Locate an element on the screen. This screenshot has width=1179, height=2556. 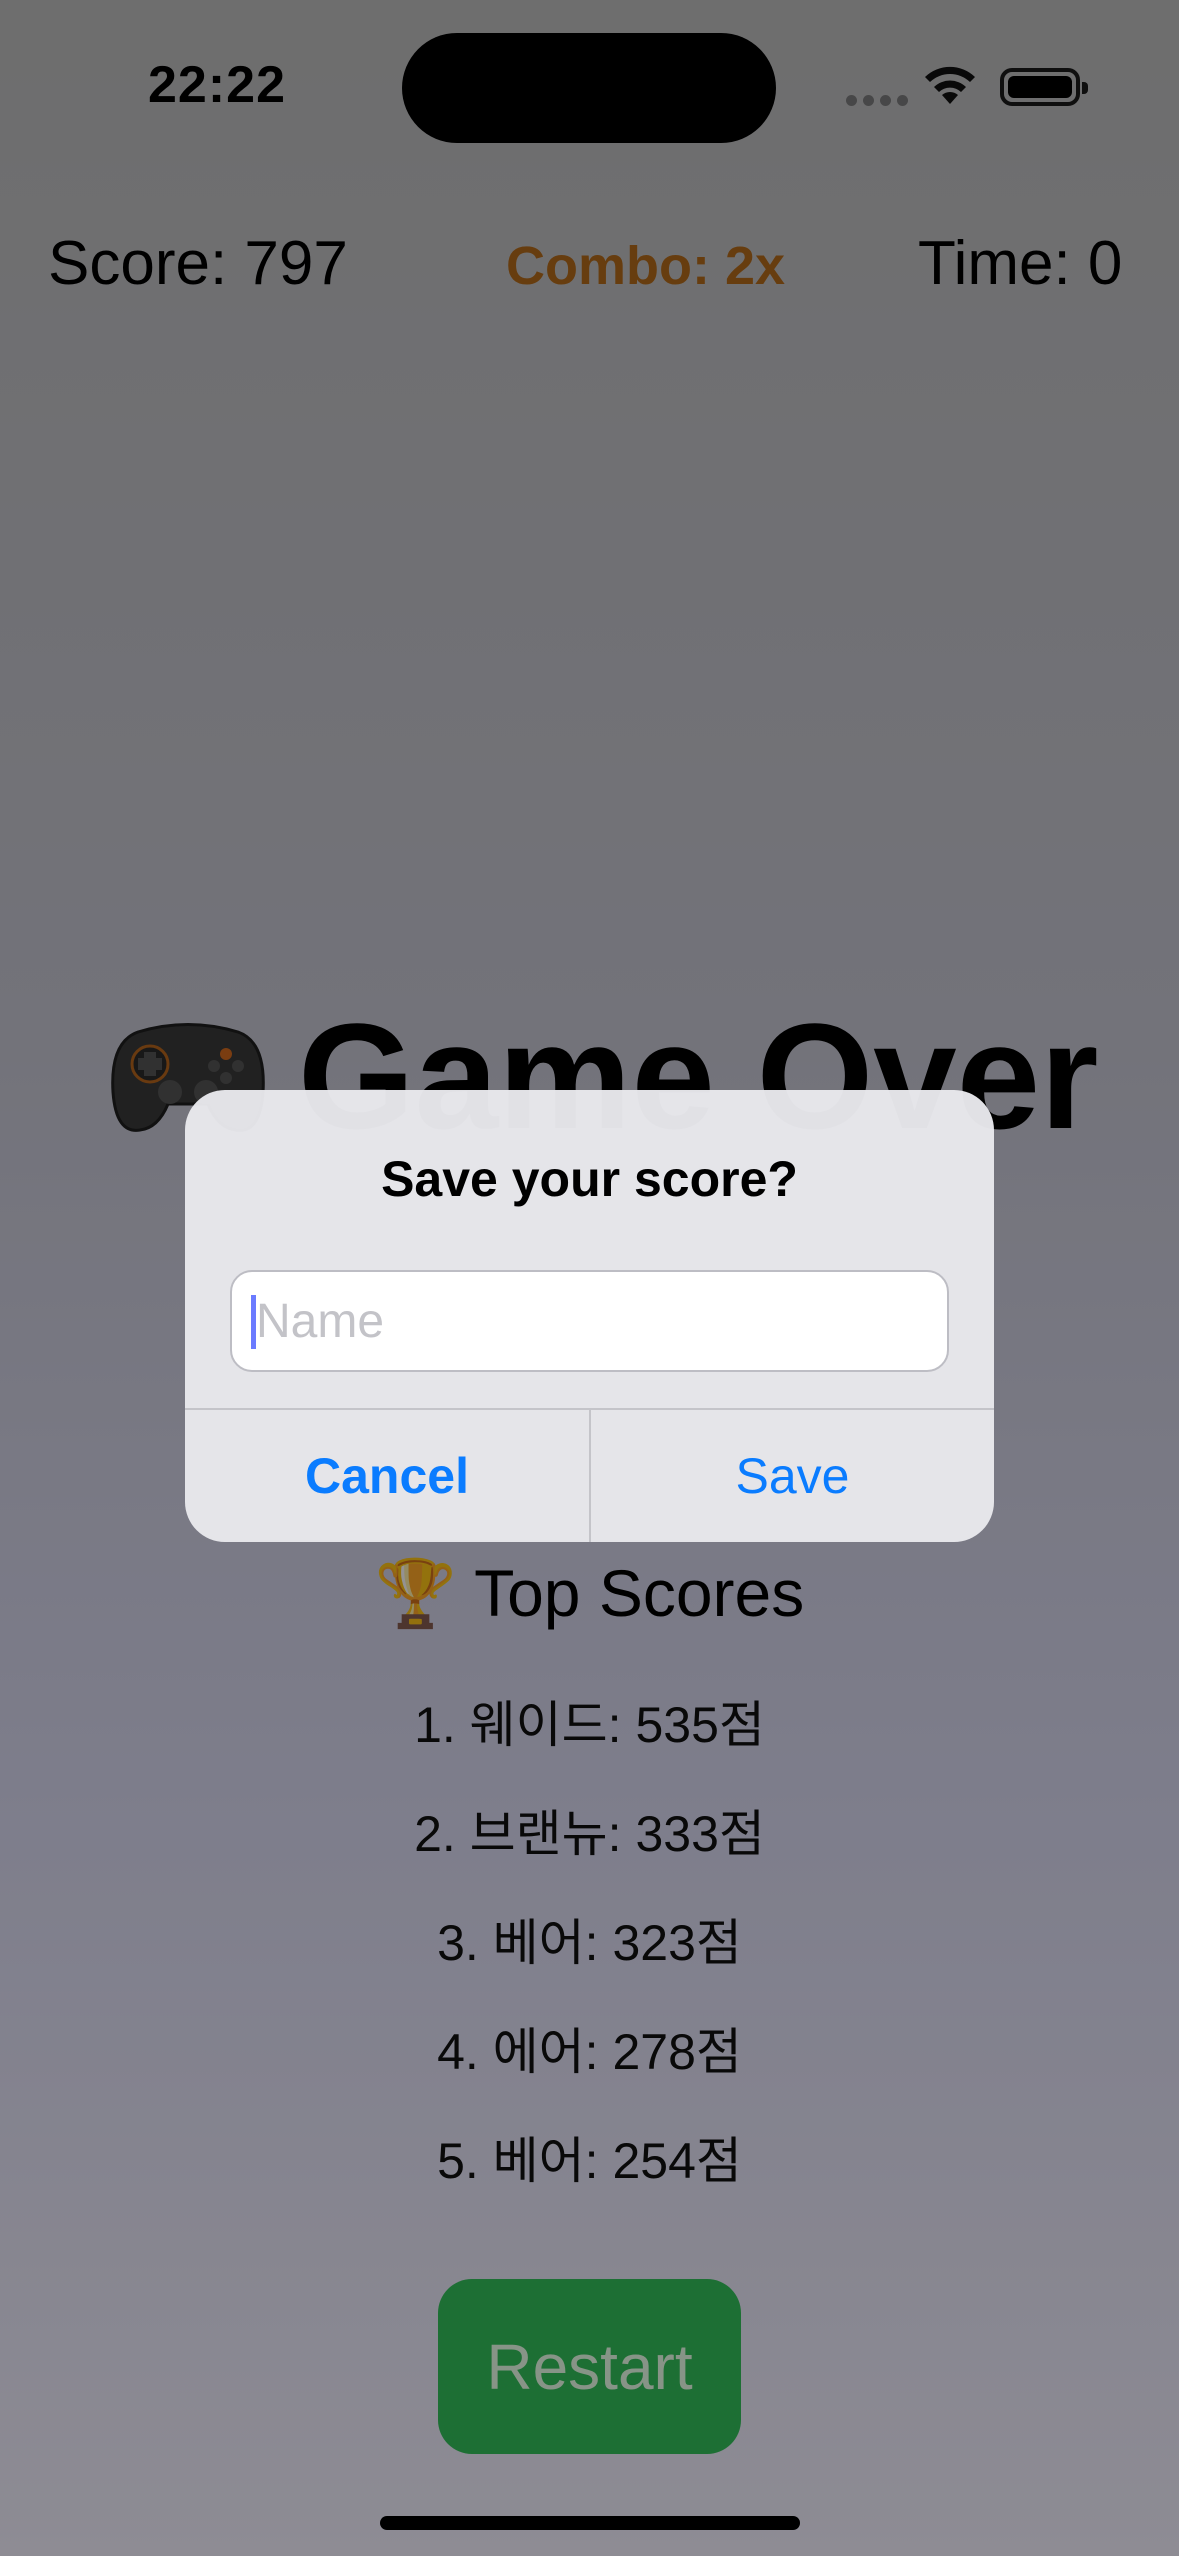
save-score-alert: Save your score? Cancel Save is located at coordinates (589, 1316).